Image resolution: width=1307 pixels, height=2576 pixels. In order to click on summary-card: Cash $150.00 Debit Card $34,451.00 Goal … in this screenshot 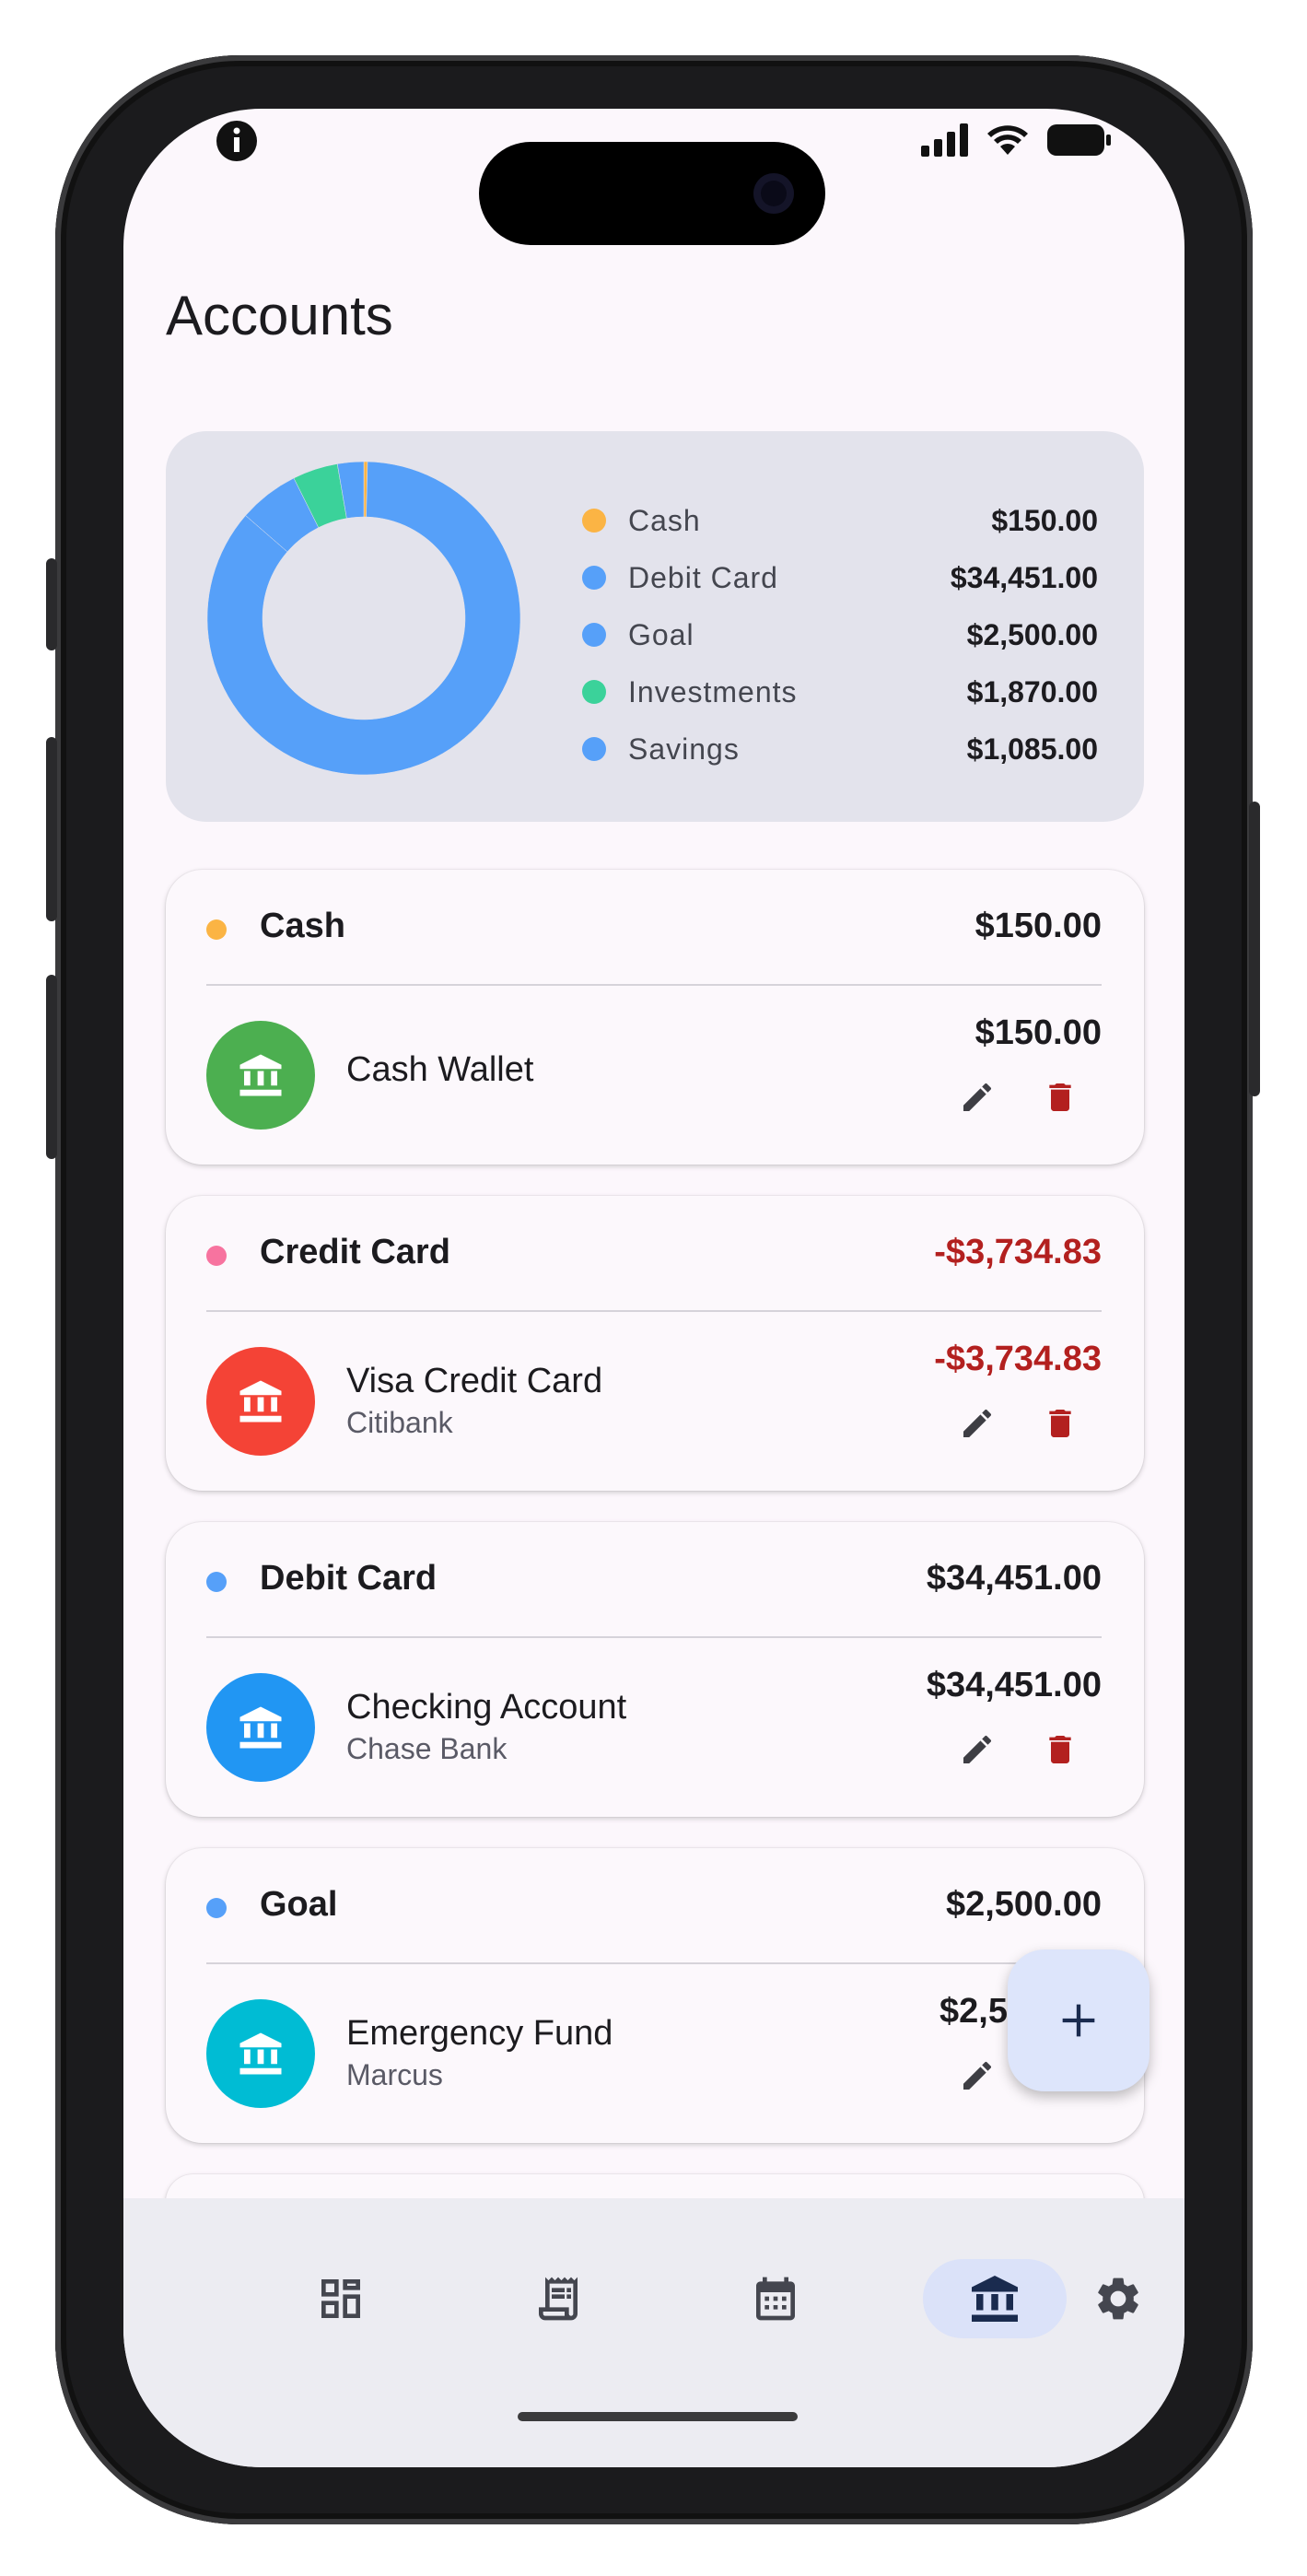, I will do `click(655, 626)`.